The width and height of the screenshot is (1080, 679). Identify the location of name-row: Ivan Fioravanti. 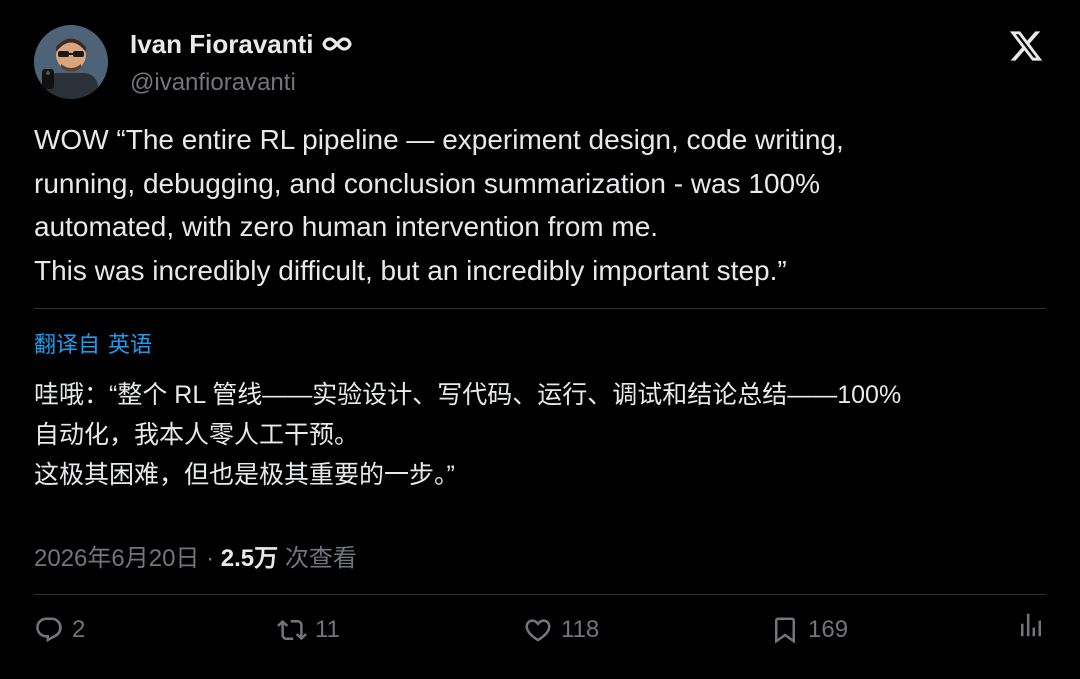
(241, 44).